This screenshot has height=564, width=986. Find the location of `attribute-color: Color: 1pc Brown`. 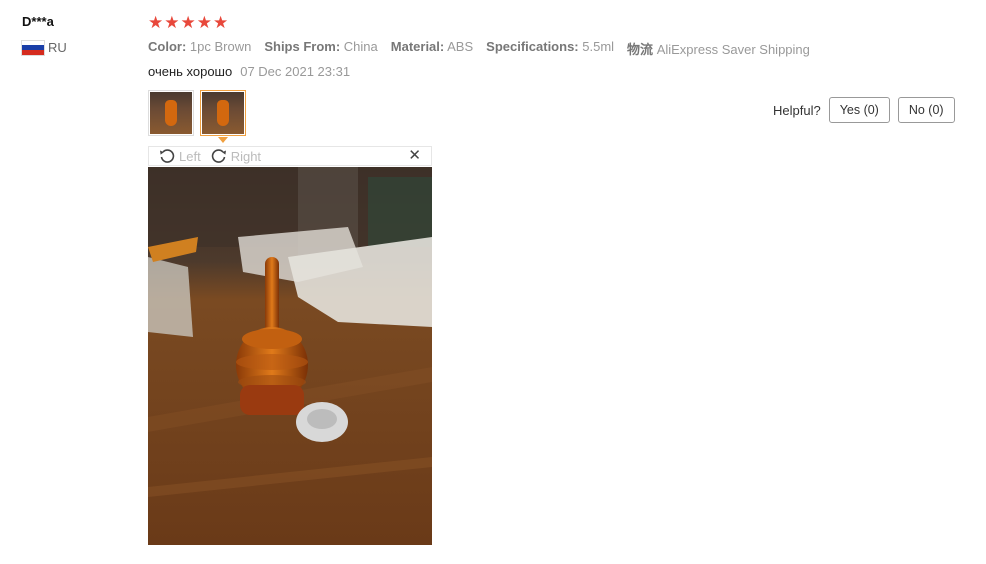

attribute-color: Color: 1pc Brown is located at coordinates (200, 46).